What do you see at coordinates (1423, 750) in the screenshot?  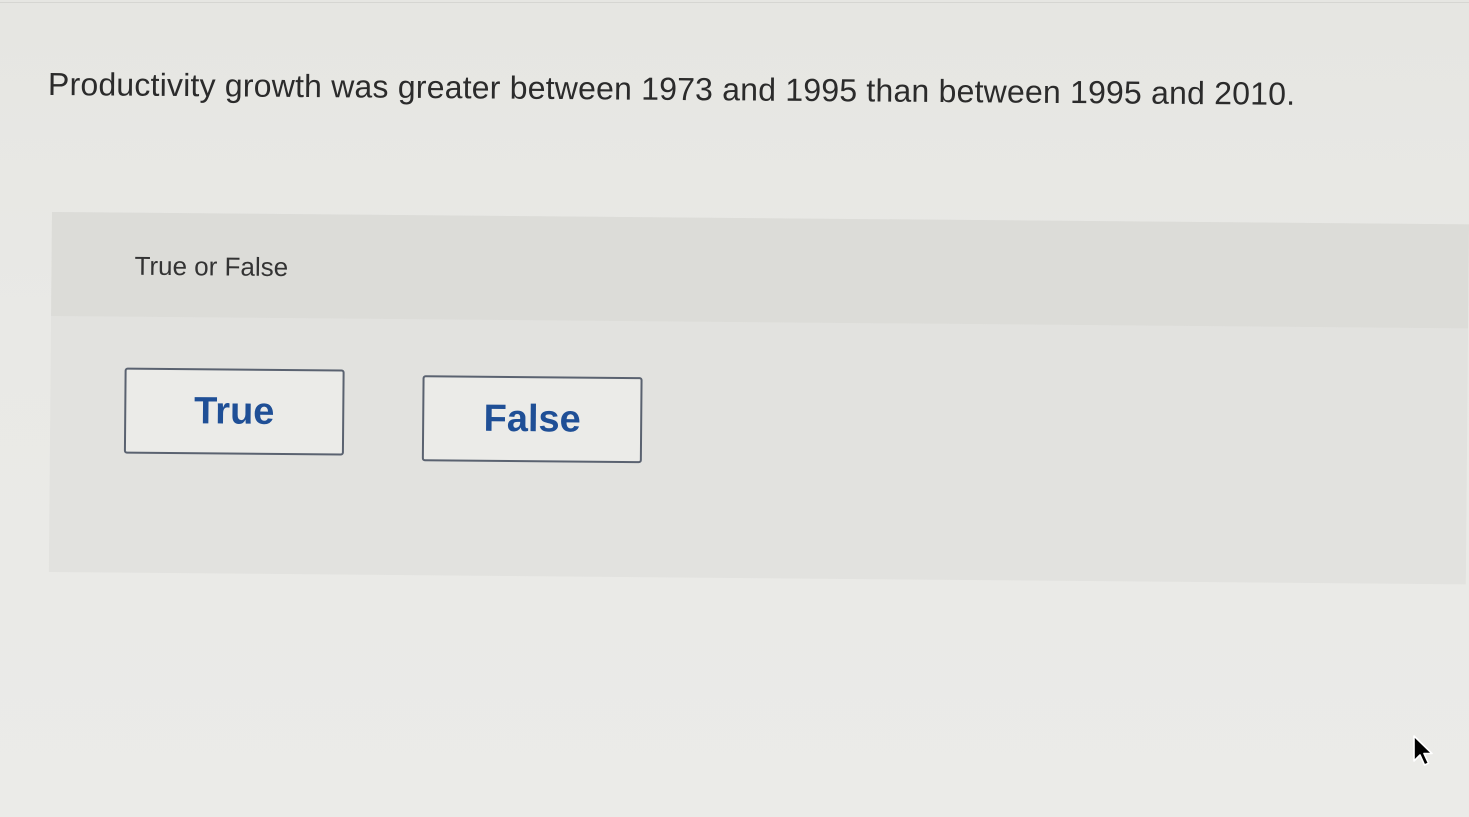 I see `mouse-pointer-icon` at bounding box center [1423, 750].